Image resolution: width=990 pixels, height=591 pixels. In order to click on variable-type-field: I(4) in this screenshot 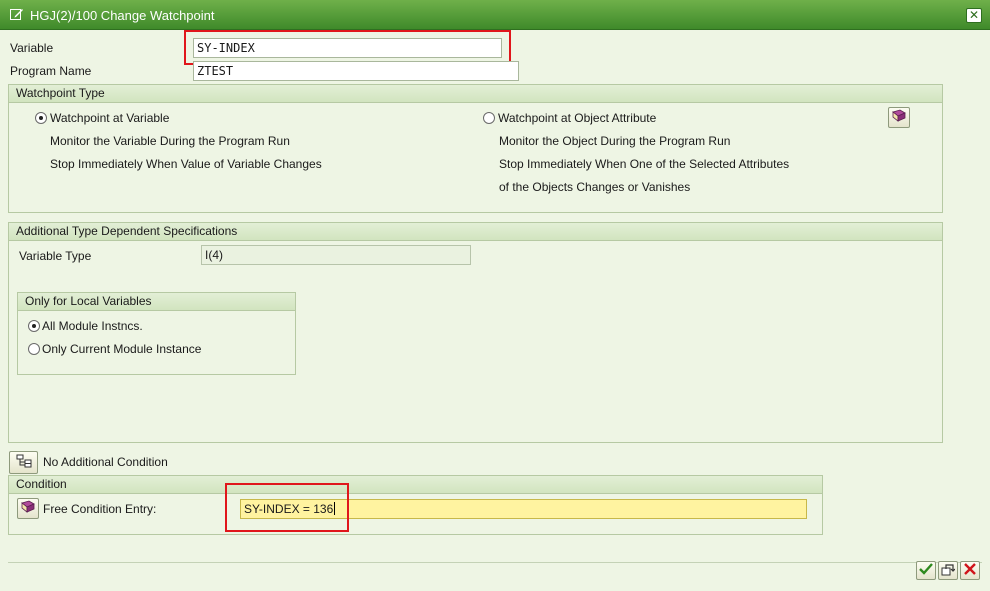, I will do `click(336, 255)`.